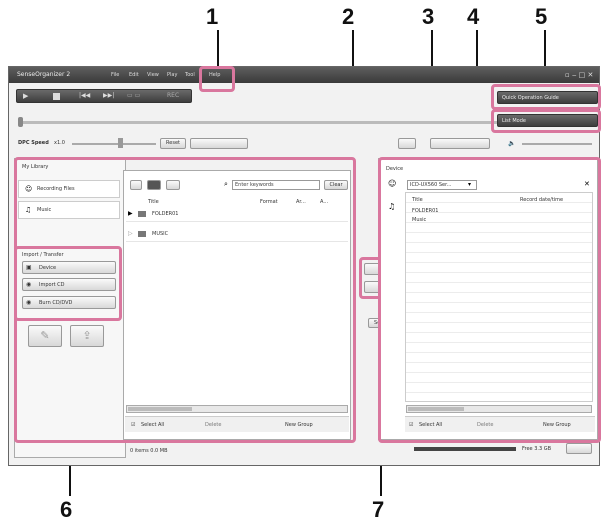 The height and width of the screenshot is (527, 608). I want to click on callout-5: 5, so click(541, 16).